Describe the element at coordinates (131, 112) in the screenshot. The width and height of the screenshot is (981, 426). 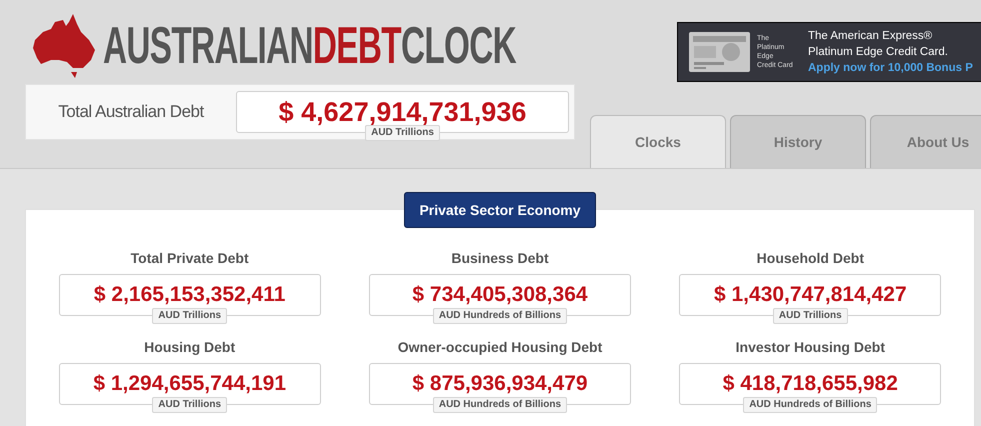
I see `total-debt-label: Total Australian Debt` at that location.